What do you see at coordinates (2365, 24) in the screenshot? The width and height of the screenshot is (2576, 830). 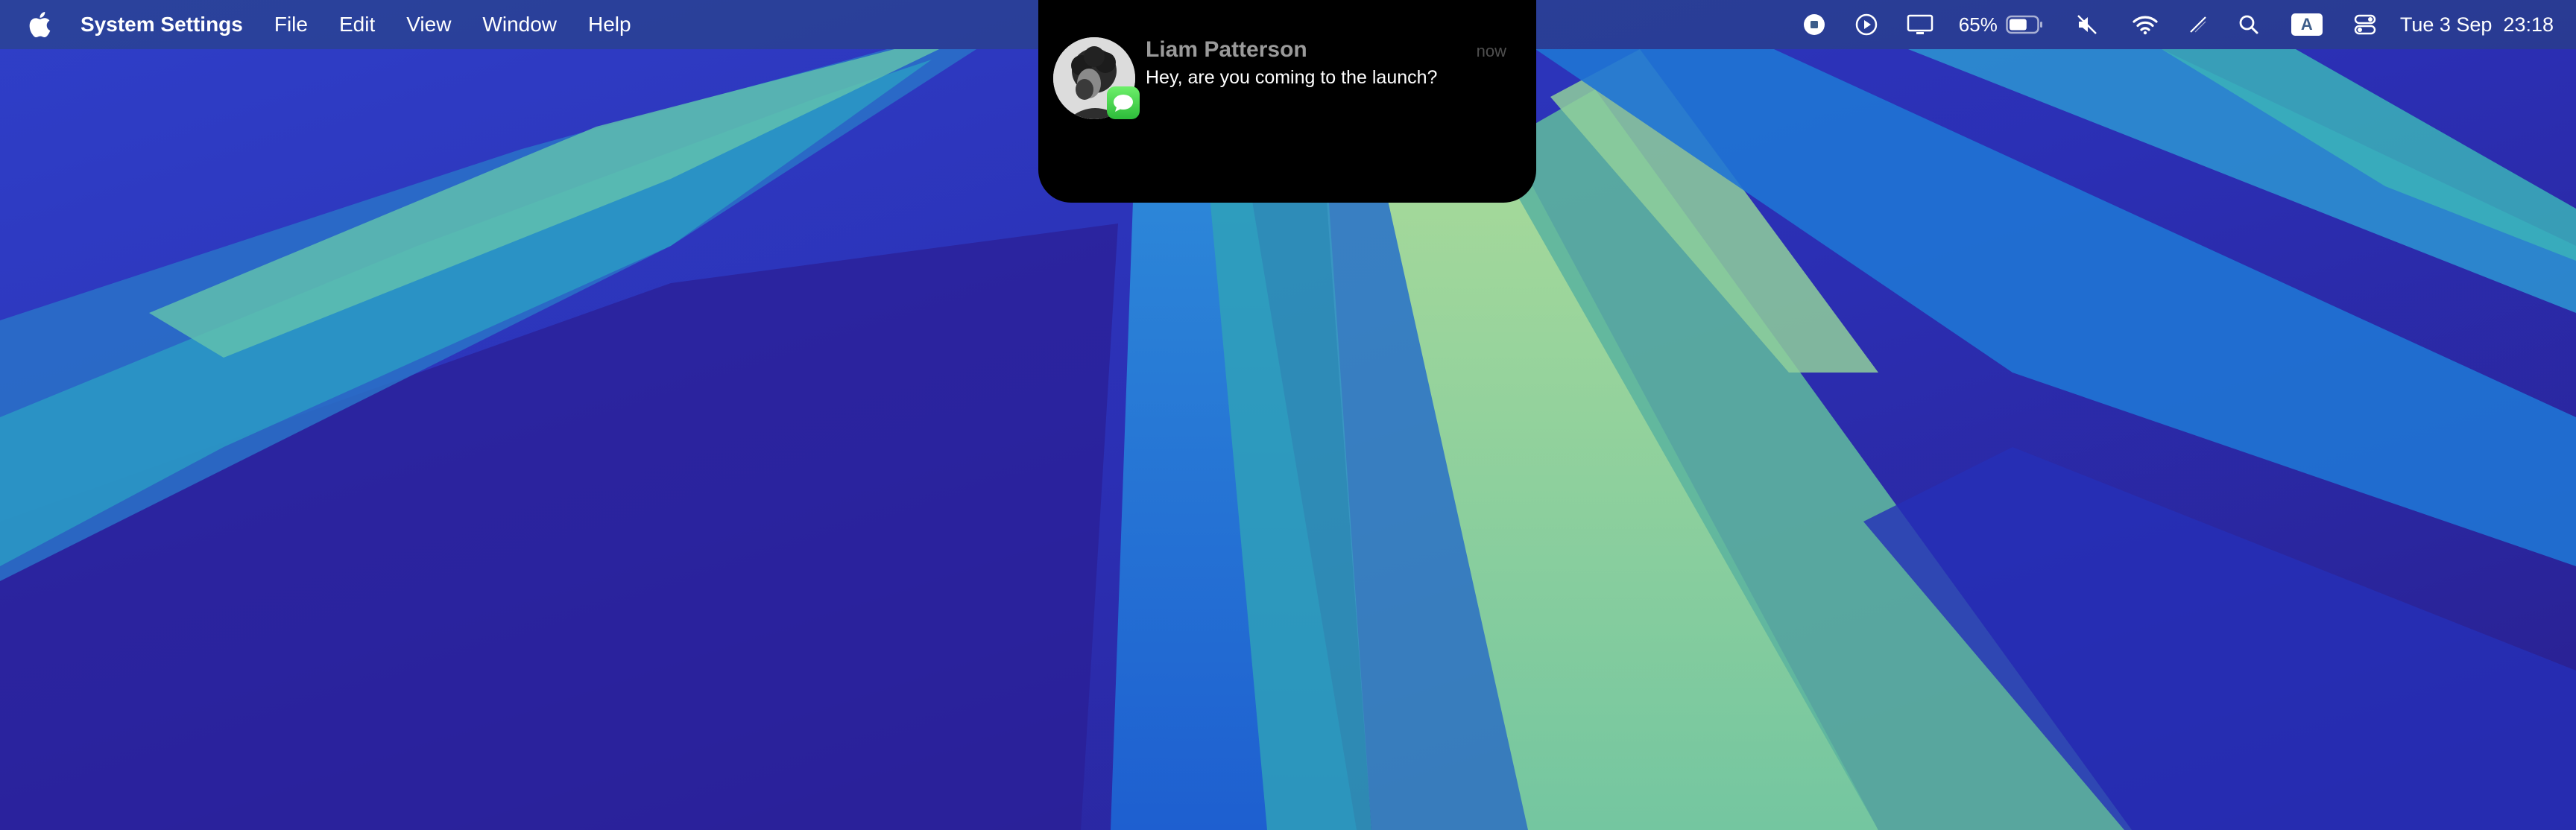 I see `control-center-icon` at bounding box center [2365, 24].